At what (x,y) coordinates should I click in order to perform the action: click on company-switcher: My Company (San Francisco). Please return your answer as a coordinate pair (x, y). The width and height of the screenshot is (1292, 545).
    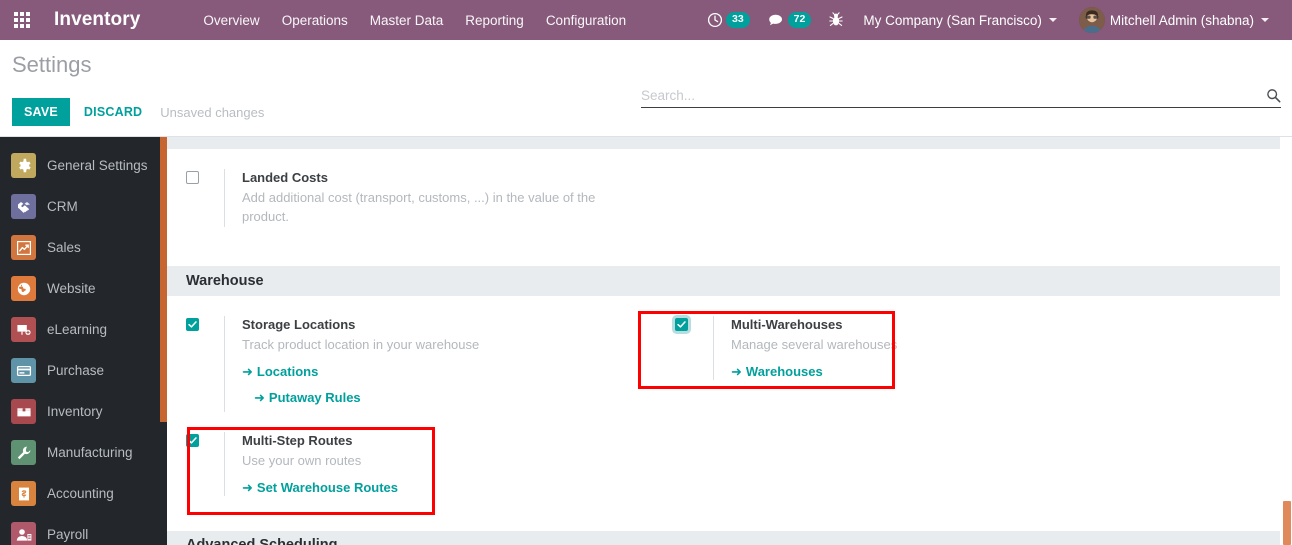
    Looking at the image, I should click on (960, 20).